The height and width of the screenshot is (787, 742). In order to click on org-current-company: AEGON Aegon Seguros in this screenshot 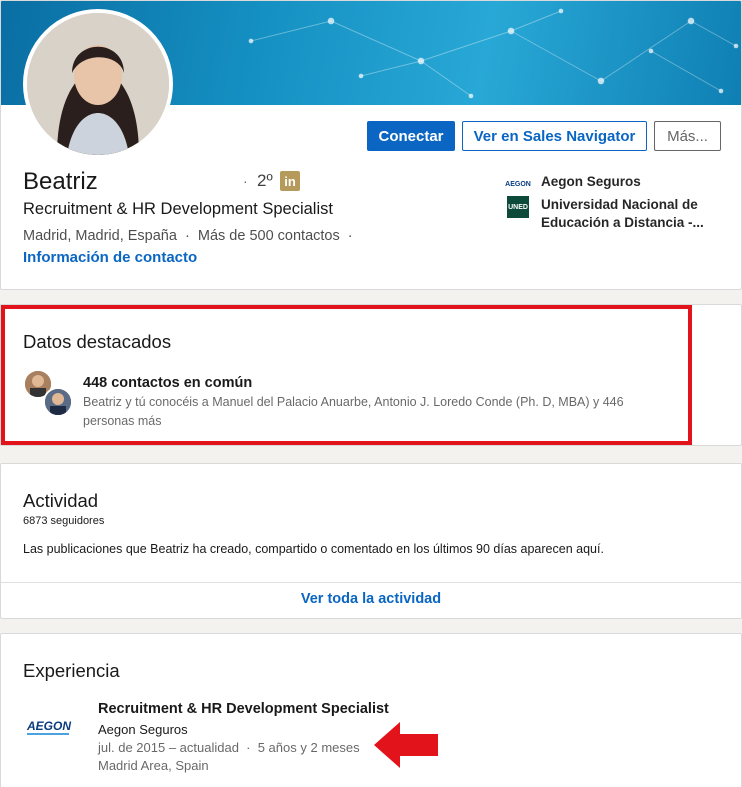, I will do `click(610, 184)`.